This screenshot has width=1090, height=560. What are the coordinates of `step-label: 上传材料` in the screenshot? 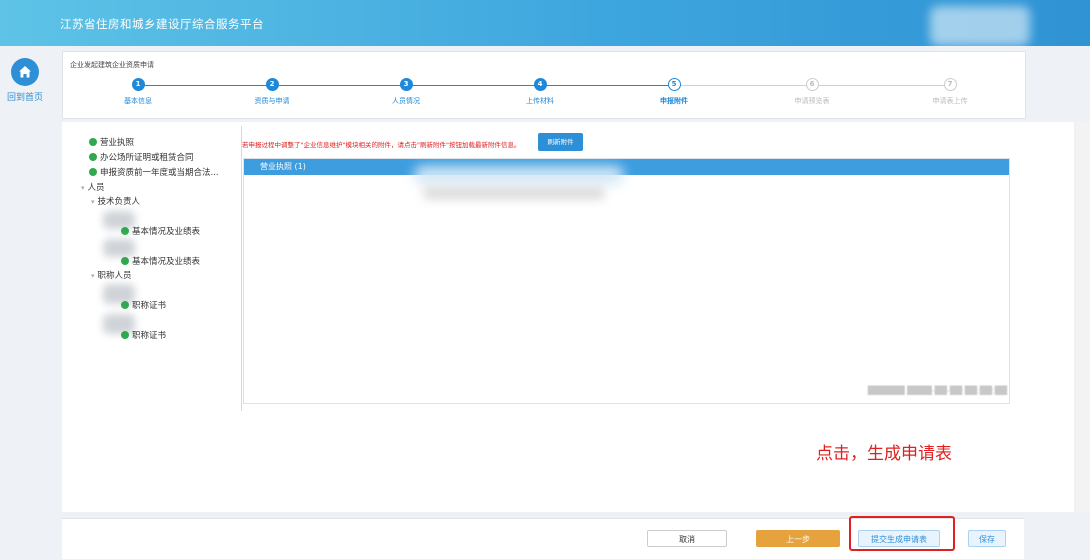 It's located at (540, 101).